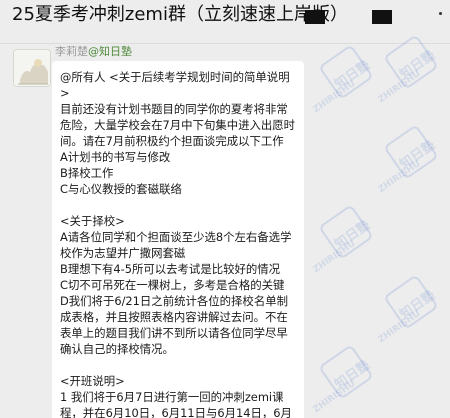 The image size is (450, 418). I want to click on chat-title-bar: 25夏季考冲刺zemi群（立刻速速上岸版）, so click(225, 22).